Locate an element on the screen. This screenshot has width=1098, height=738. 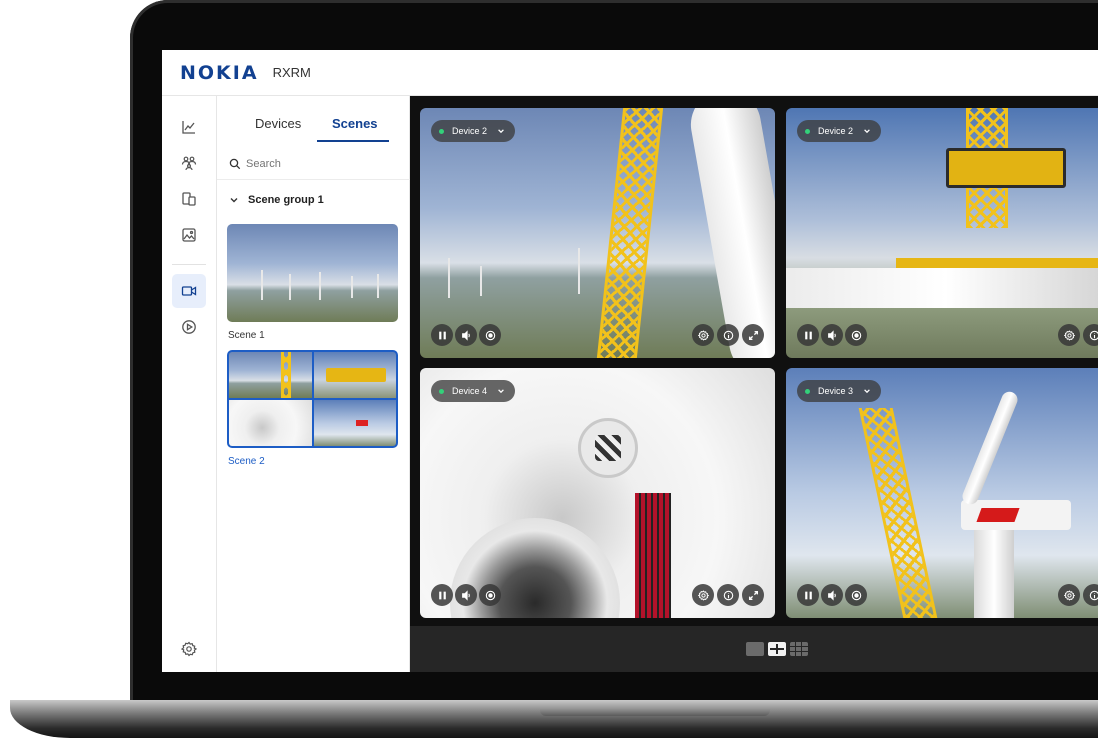
layout-single-button is located at coordinates (755, 649).